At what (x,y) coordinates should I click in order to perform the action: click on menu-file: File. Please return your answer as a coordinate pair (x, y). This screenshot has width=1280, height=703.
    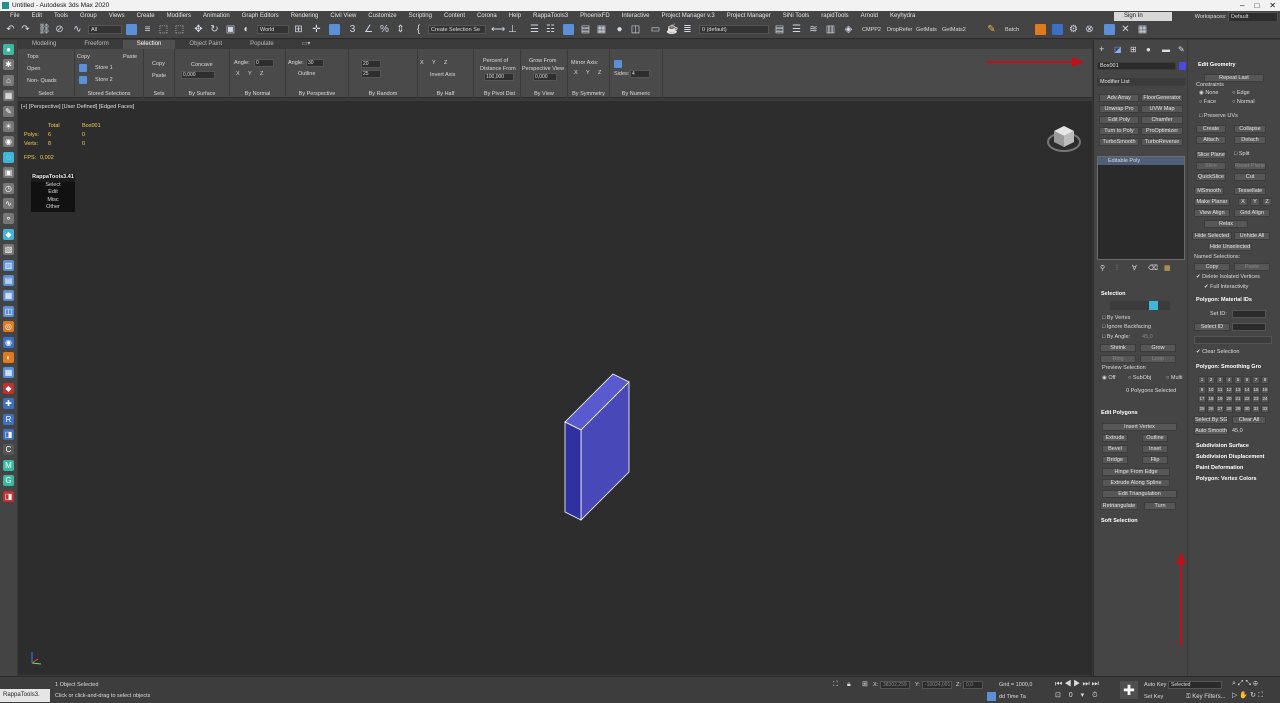
    Looking at the image, I should click on (15, 16).